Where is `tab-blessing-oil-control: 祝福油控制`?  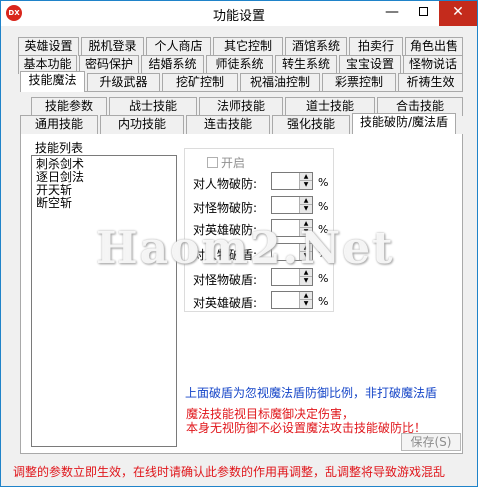
tab-blessing-oil-control: 祝福油控制 is located at coordinates (280, 82).